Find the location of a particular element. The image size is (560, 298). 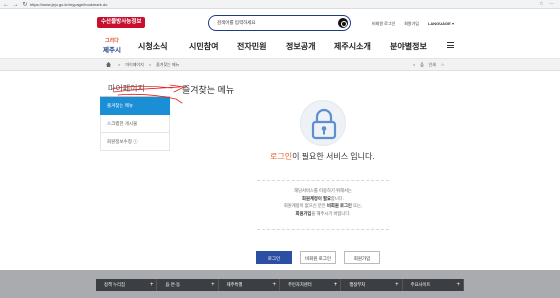

logo-line2: 제주시 is located at coordinates (112, 50).